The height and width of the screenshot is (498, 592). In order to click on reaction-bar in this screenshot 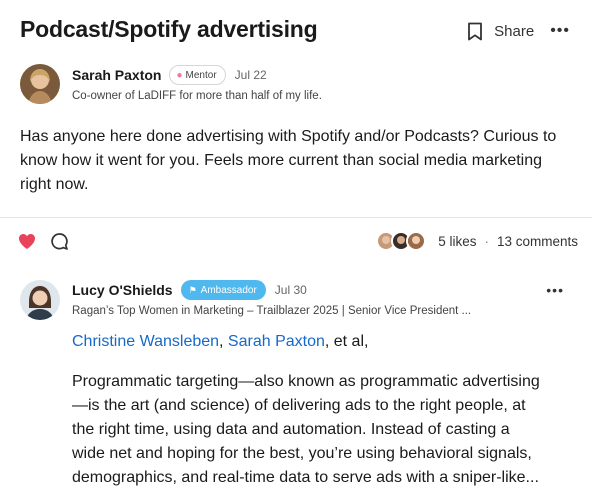, I will do `click(43, 241)`.